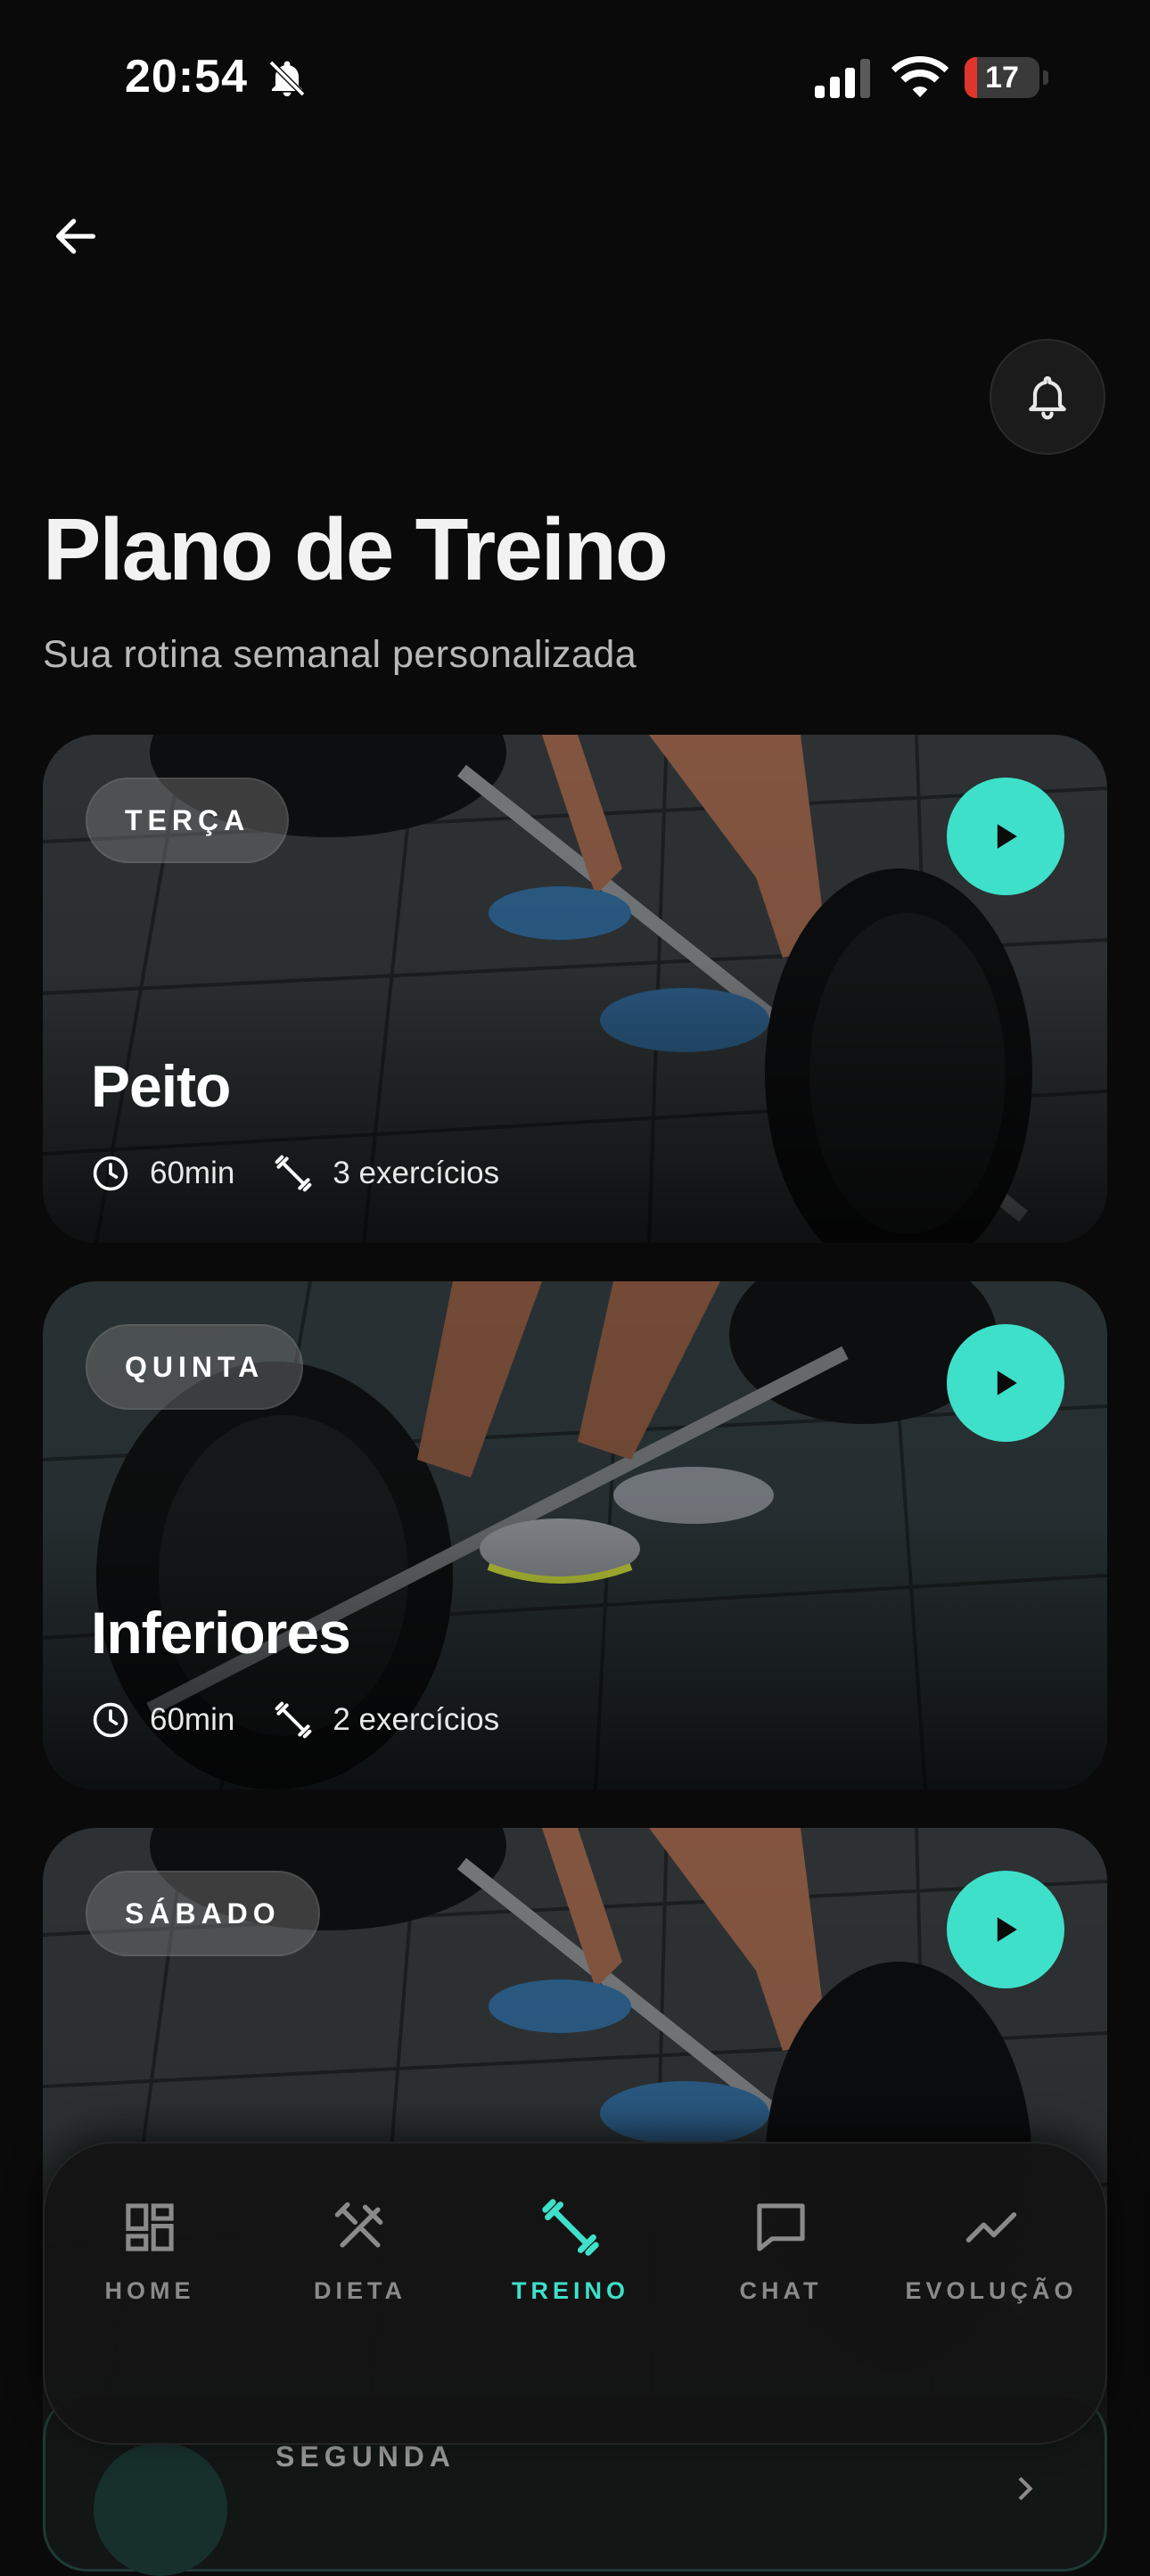 Image resolution: width=1150 pixels, height=2576 pixels. Describe the element at coordinates (203, 1913) in the screenshot. I see `day-badge: SÁBADO` at that location.